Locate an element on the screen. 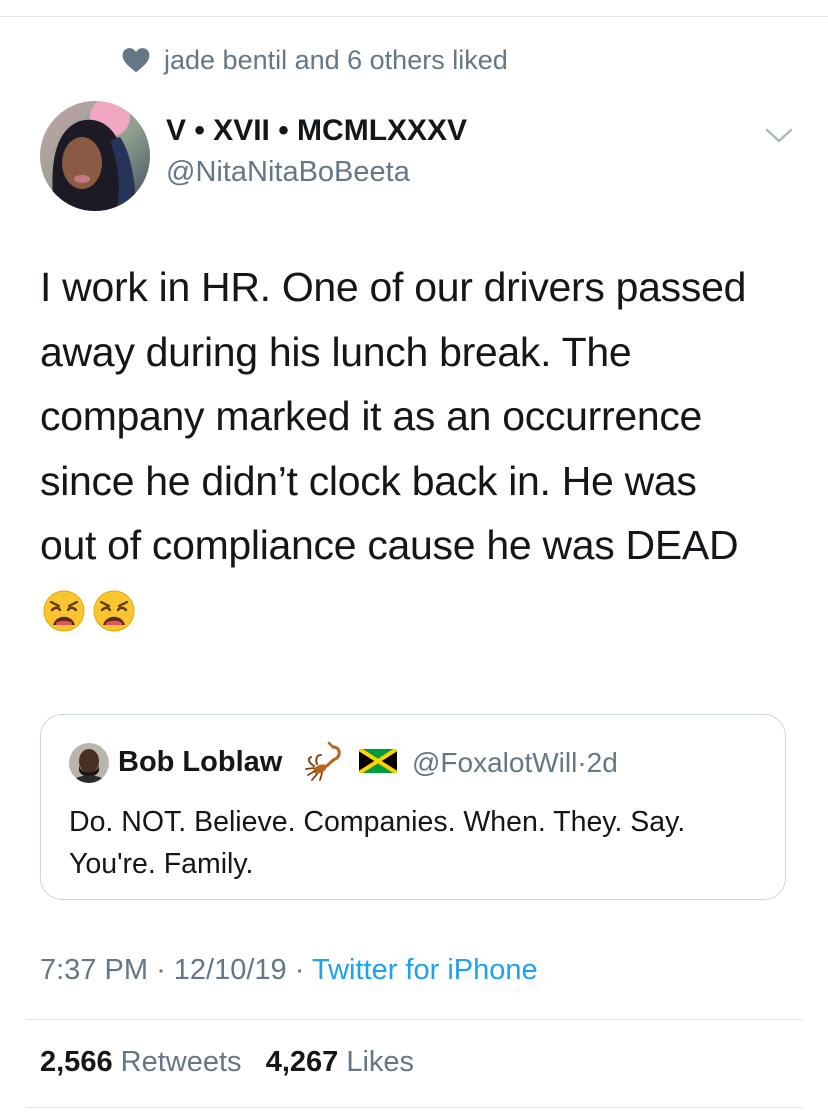  stats-divider-bottom is located at coordinates (414, 1107).